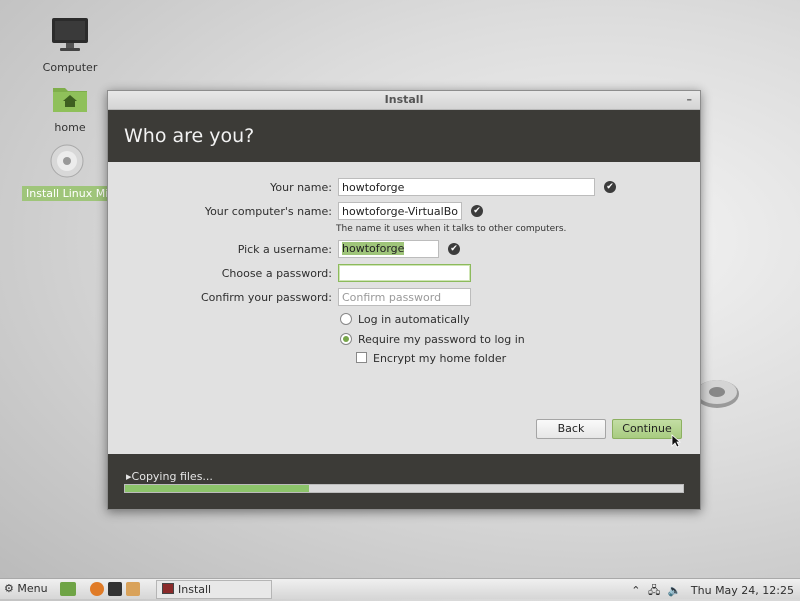 The image size is (800, 601). What do you see at coordinates (676, 441) in the screenshot?
I see `mouse-cursor-icon` at bounding box center [676, 441].